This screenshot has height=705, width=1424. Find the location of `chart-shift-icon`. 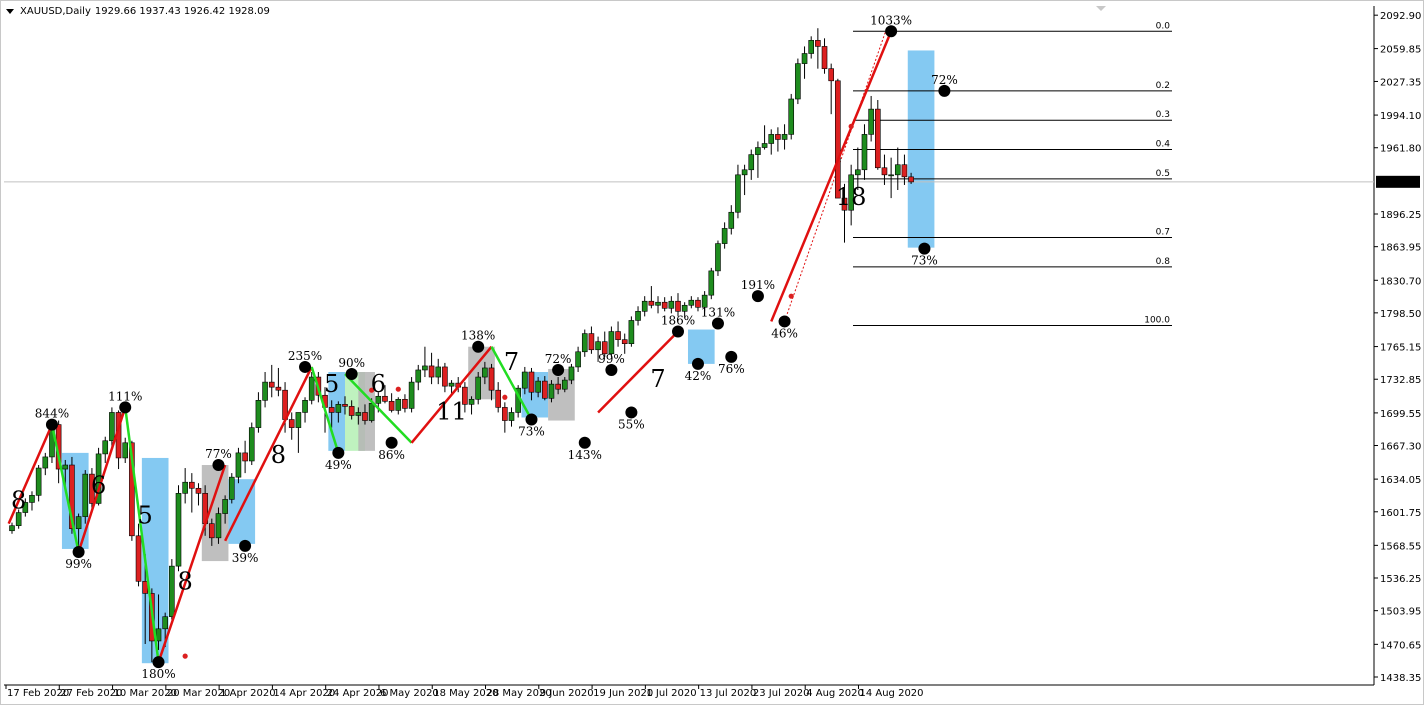

chart-shift-icon is located at coordinates (1101, 8).